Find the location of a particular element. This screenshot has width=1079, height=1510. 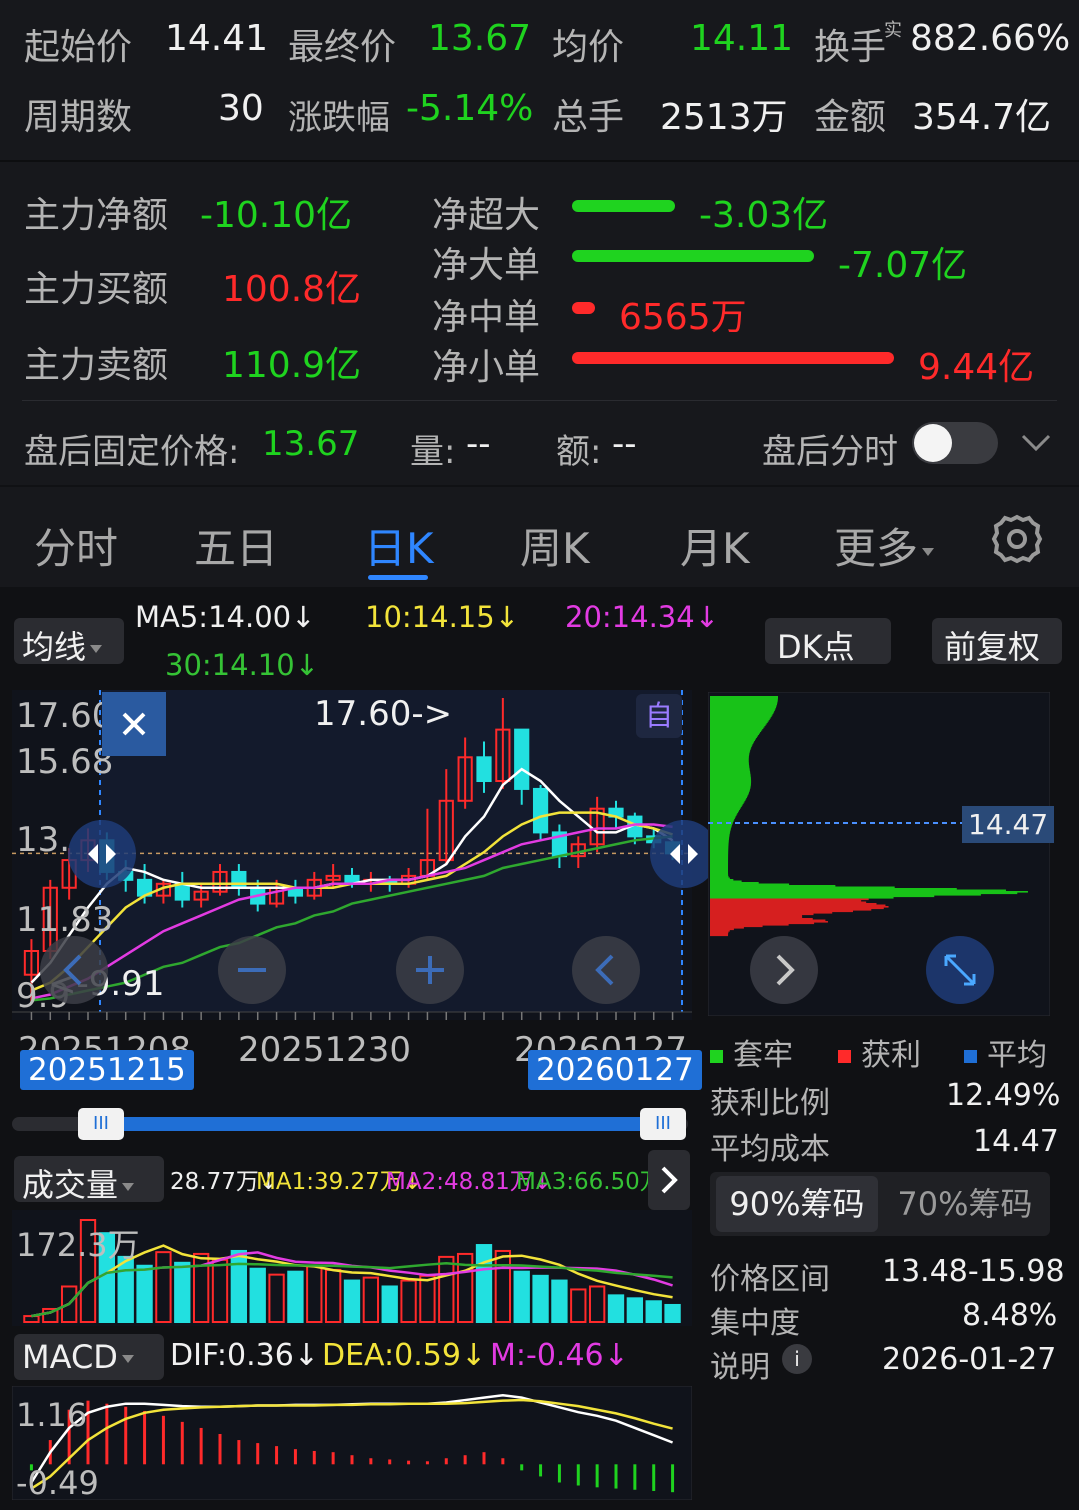

tab-chip-90: 90%筹码 is located at coordinates (797, 1204).